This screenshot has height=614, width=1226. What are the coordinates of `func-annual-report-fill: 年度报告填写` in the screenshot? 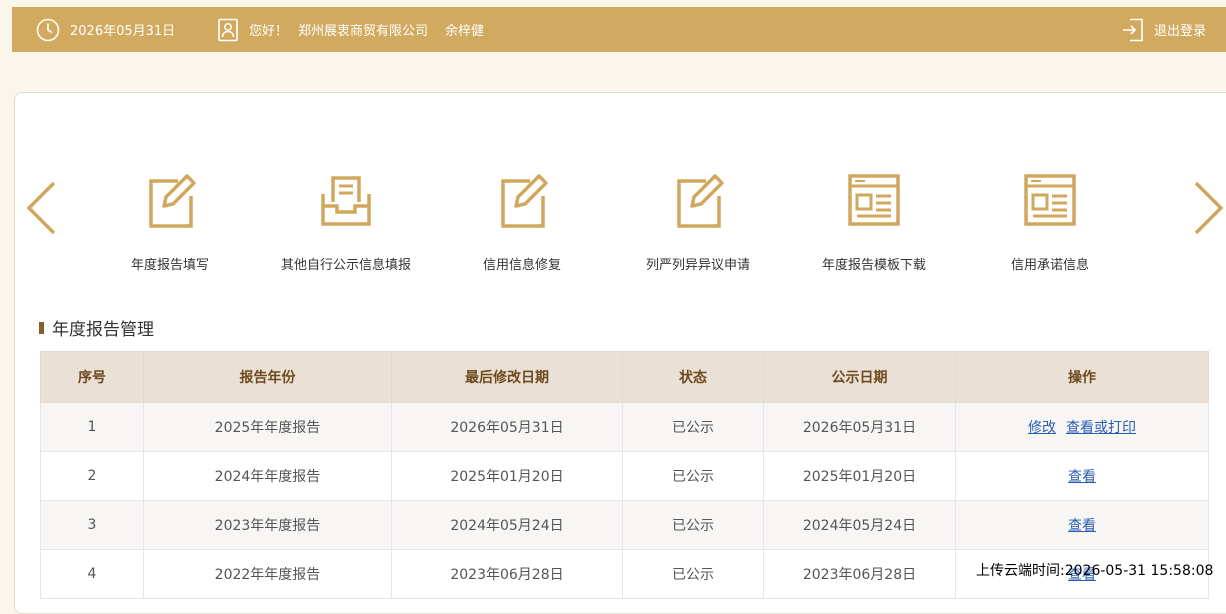 It's located at (170, 220).